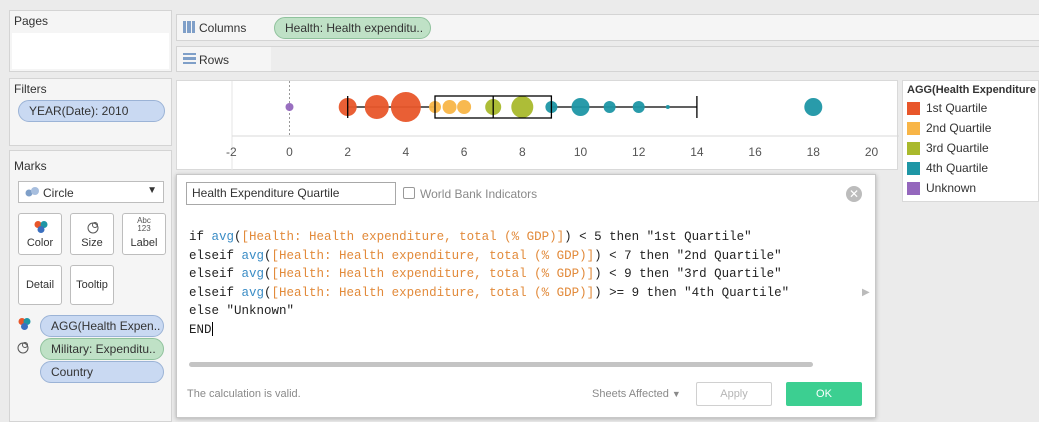 The height and width of the screenshot is (422, 1039). What do you see at coordinates (519, 330) in the screenshot?
I see `formula-line: END` at bounding box center [519, 330].